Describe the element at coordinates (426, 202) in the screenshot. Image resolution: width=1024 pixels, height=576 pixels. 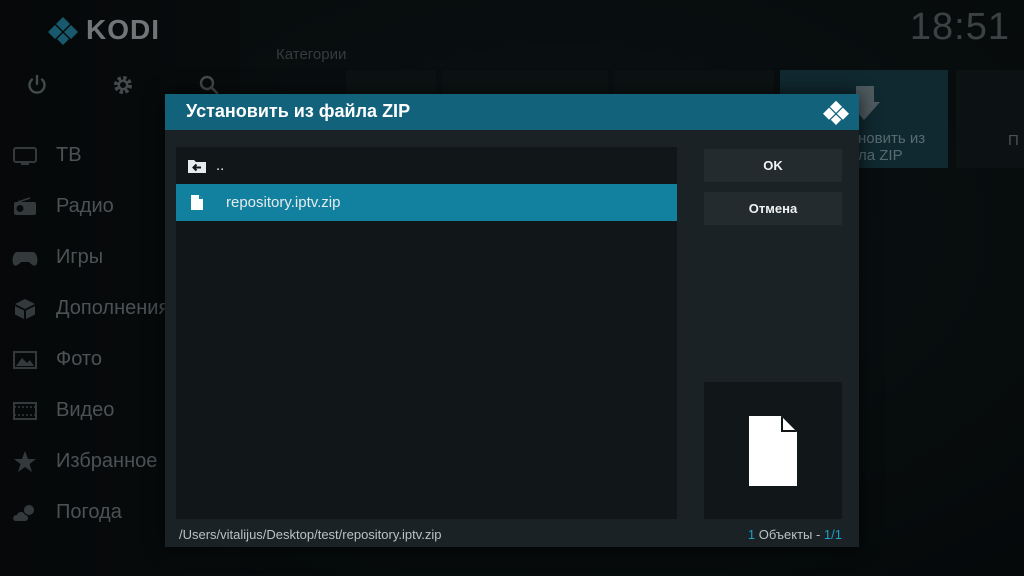
I see `list-item-file: repository.iptv.zip` at that location.